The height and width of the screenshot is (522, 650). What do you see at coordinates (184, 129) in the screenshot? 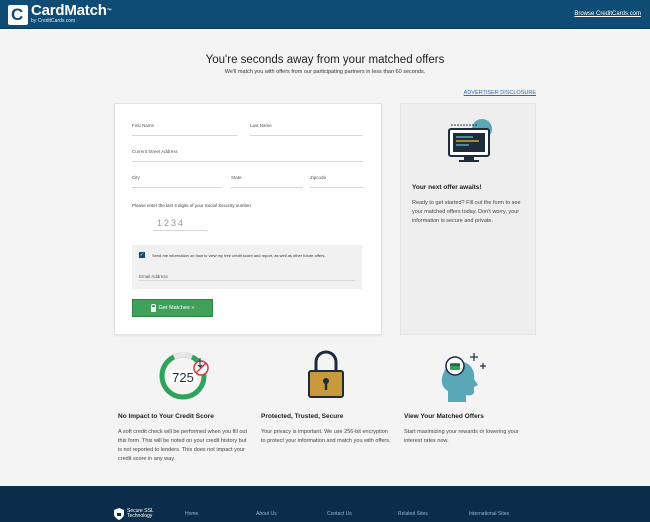
I see `first-name-field: First Name` at bounding box center [184, 129].